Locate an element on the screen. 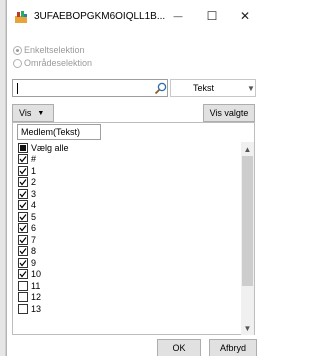 The image size is (320, 356). list-item-label: 6 is located at coordinates (34, 228).